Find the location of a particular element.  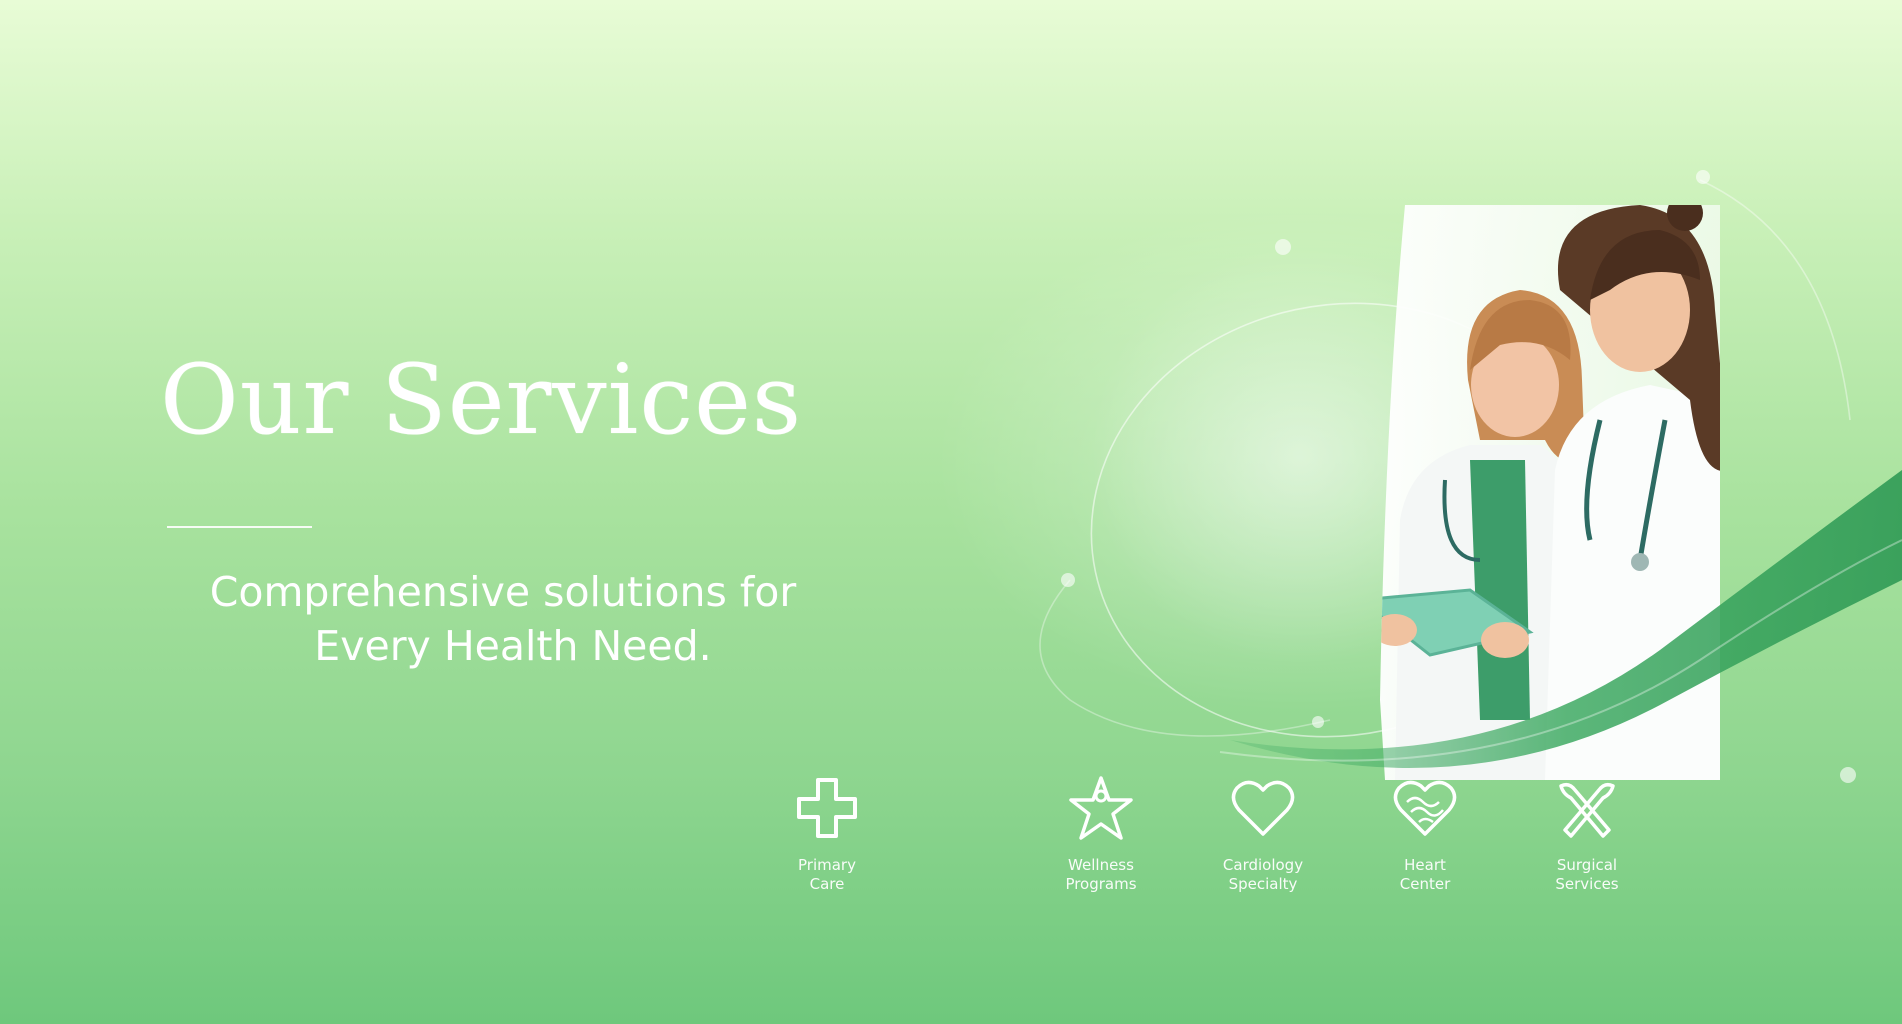

subtitle-line-2: Every Health Need. is located at coordinates (513, 646).